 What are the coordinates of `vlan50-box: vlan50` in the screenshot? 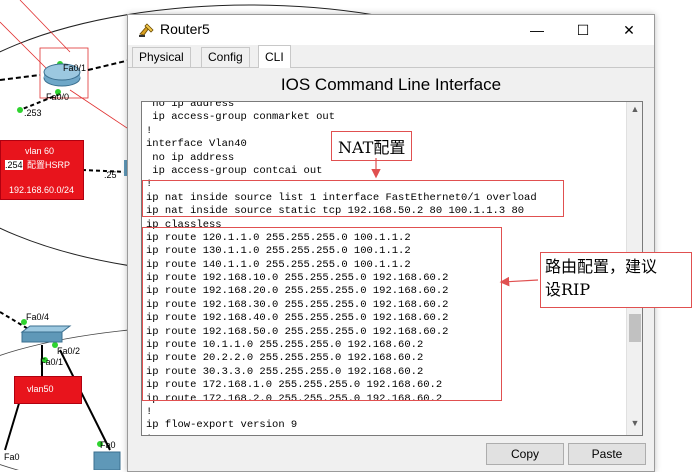 It's located at (48, 390).